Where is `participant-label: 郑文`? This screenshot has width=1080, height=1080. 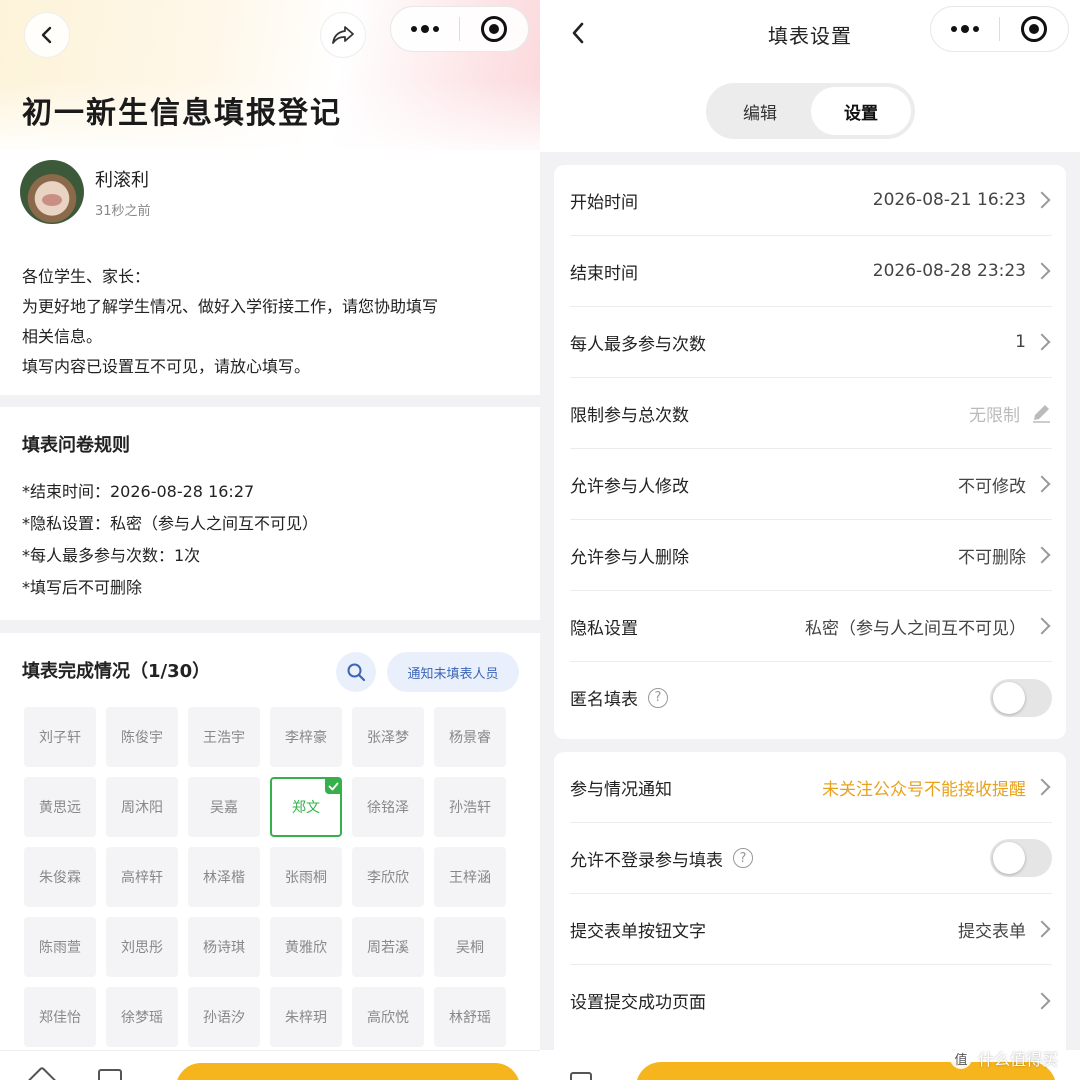
participant-label: 郑文 is located at coordinates (306, 808).